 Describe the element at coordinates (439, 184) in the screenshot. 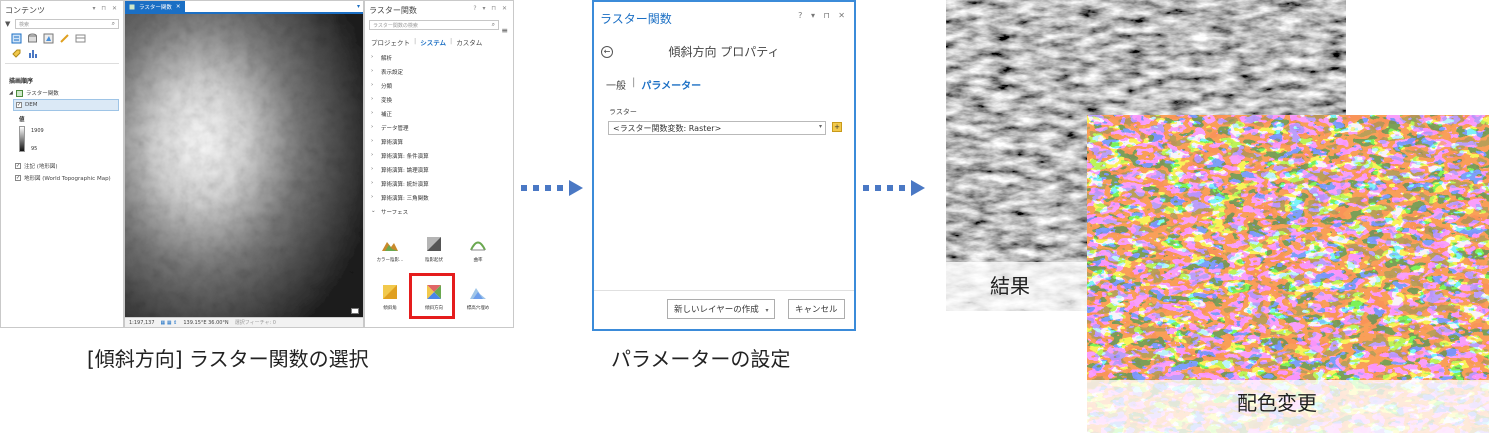

I see `category-item: › 算術演算: 統計演算` at that location.